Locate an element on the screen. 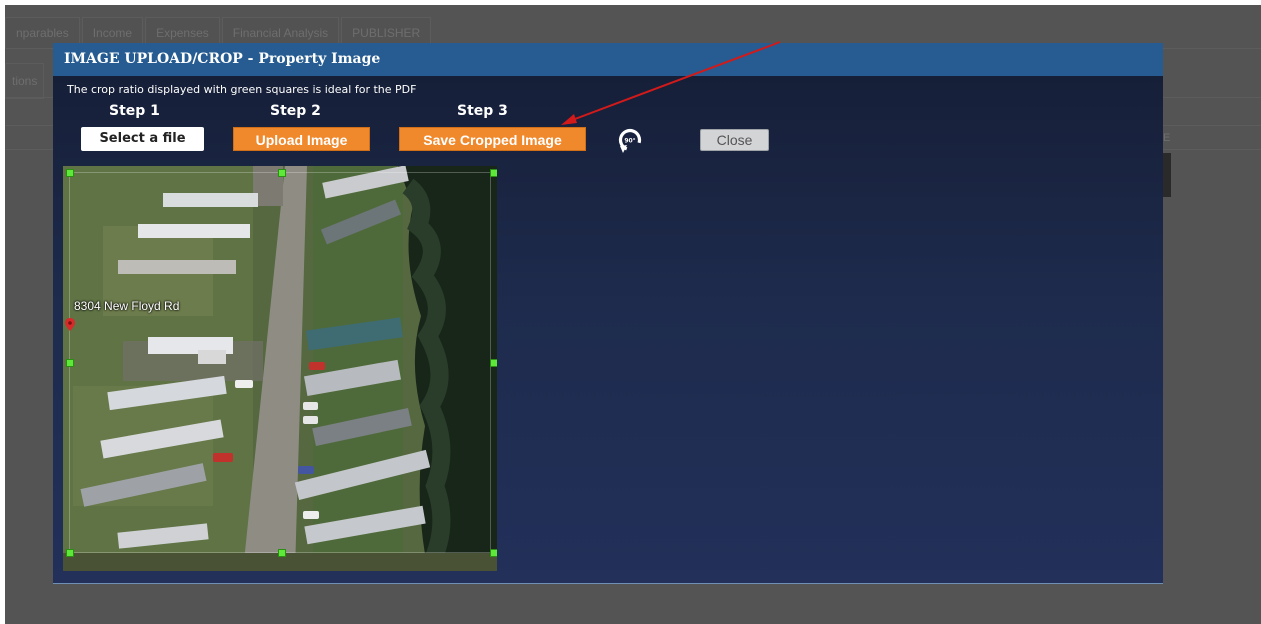  save-cropped-image-button: Save Cropped Image is located at coordinates (492, 139).